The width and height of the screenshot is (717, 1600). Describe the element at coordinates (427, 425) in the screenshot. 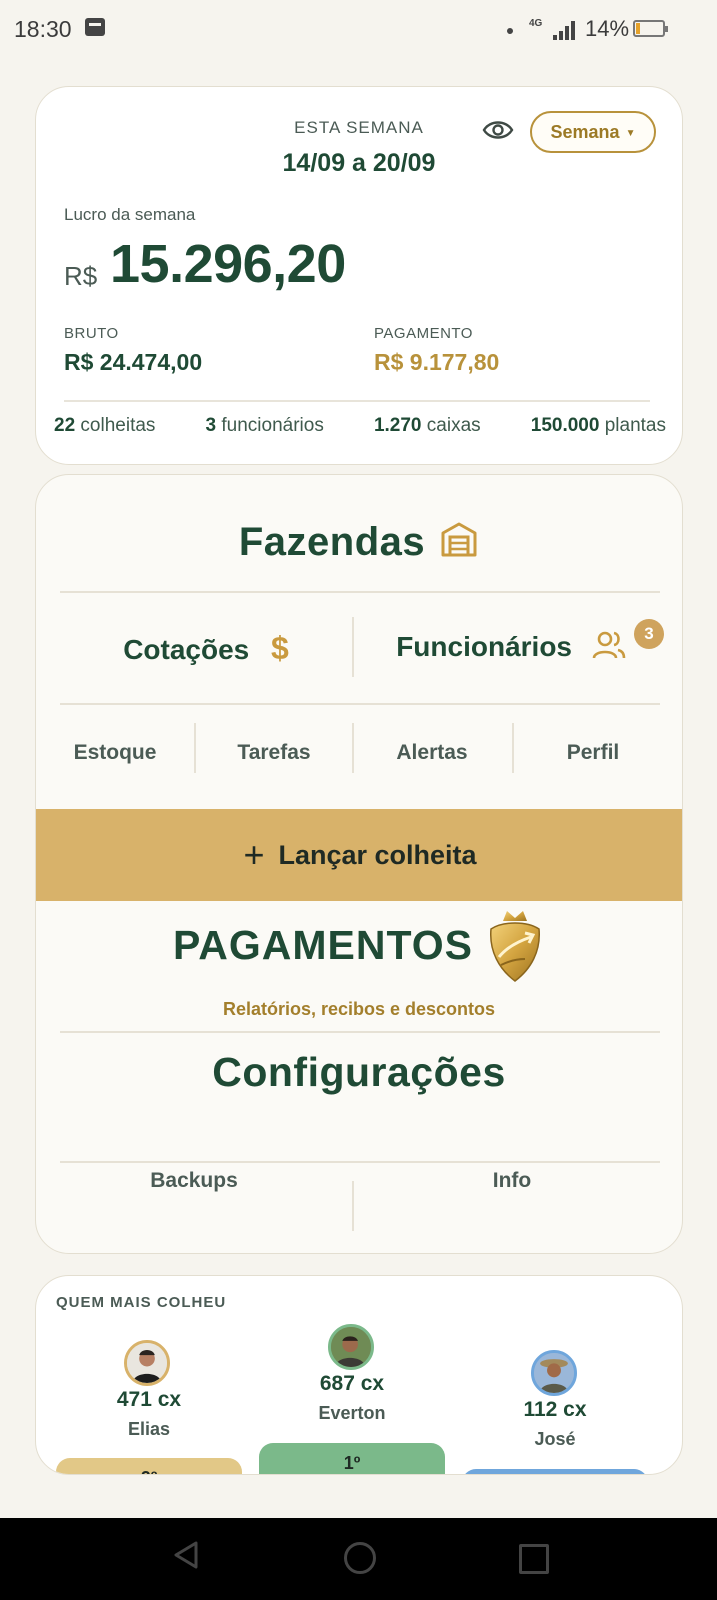

I see `stat-boxes: 1.270 caixas` at that location.